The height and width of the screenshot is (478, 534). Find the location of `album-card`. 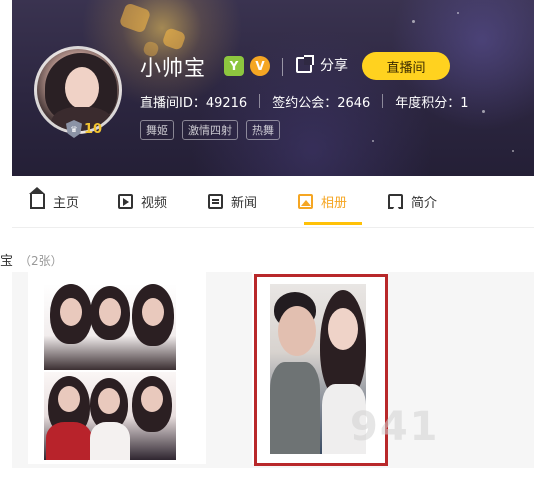

album-card is located at coordinates (117, 368).